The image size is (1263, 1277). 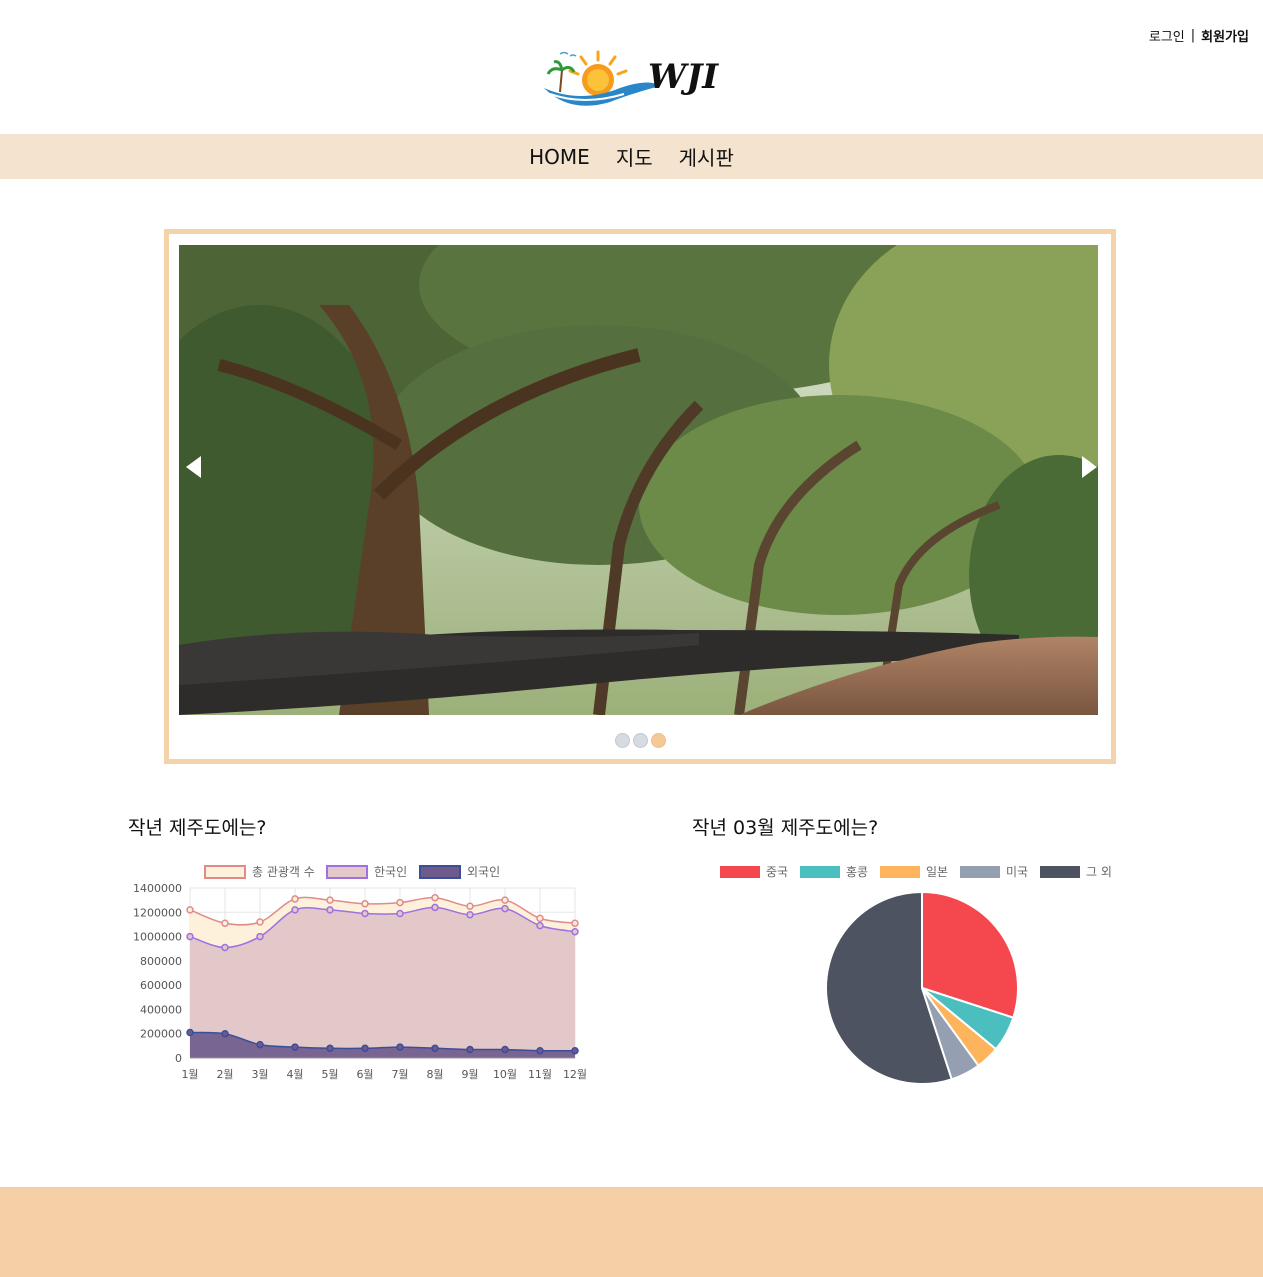 I want to click on site-logo: WJI, so click(x=640, y=80).